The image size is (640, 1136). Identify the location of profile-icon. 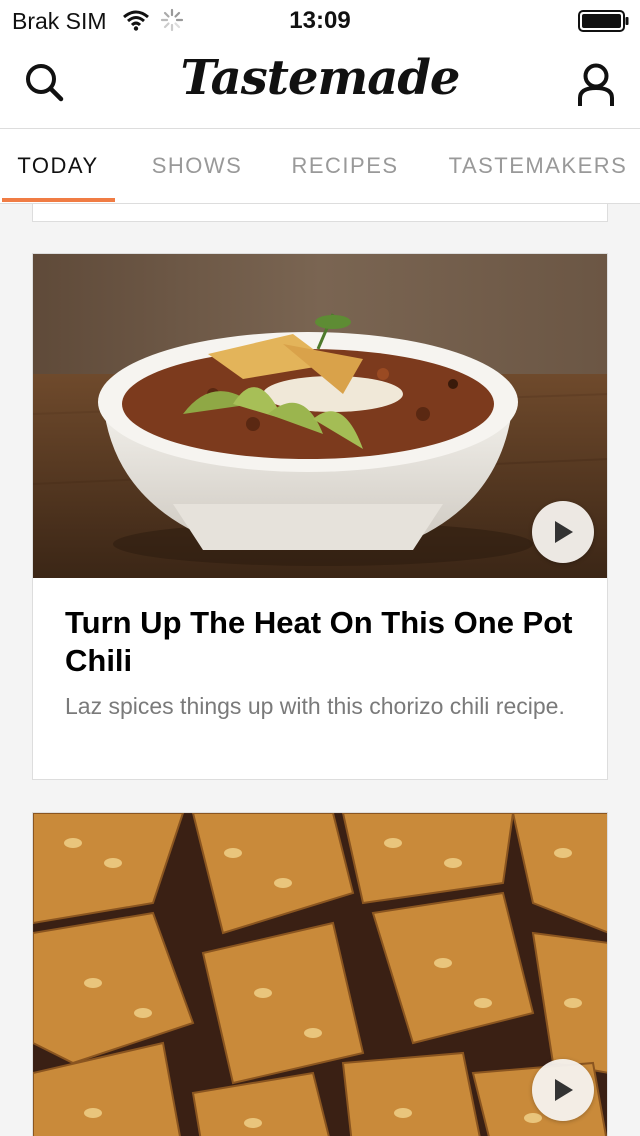
(596, 85).